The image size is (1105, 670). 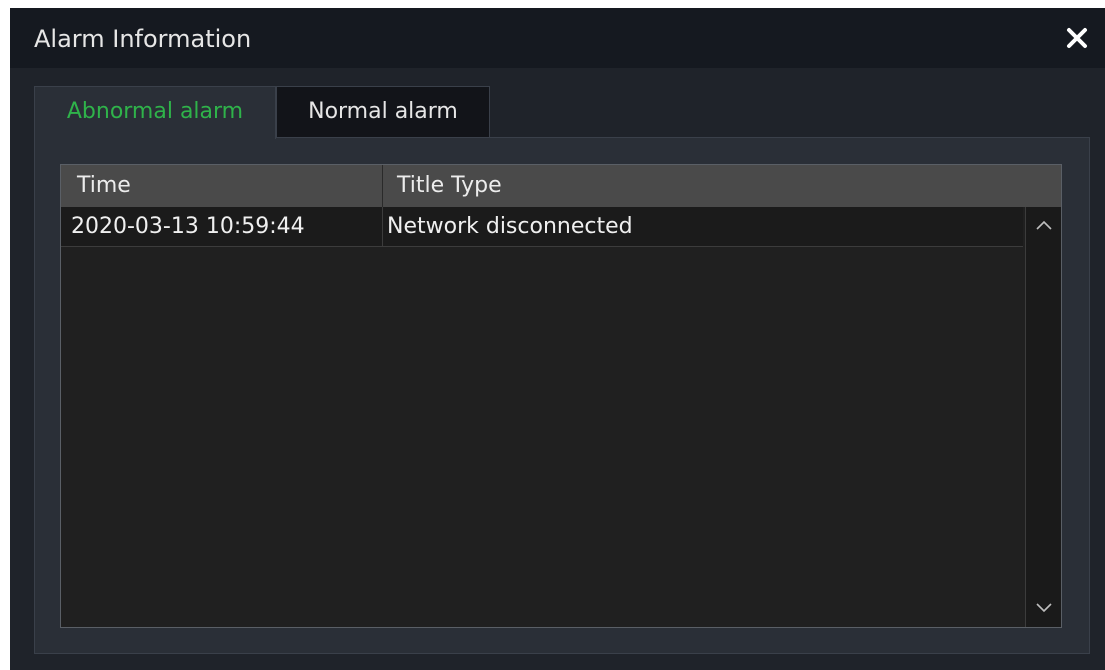 What do you see at coordinates (383, 112) in the screenshot?
I see `tab-normal-alarm: Normal alarm` at bounding box center [383, 112].